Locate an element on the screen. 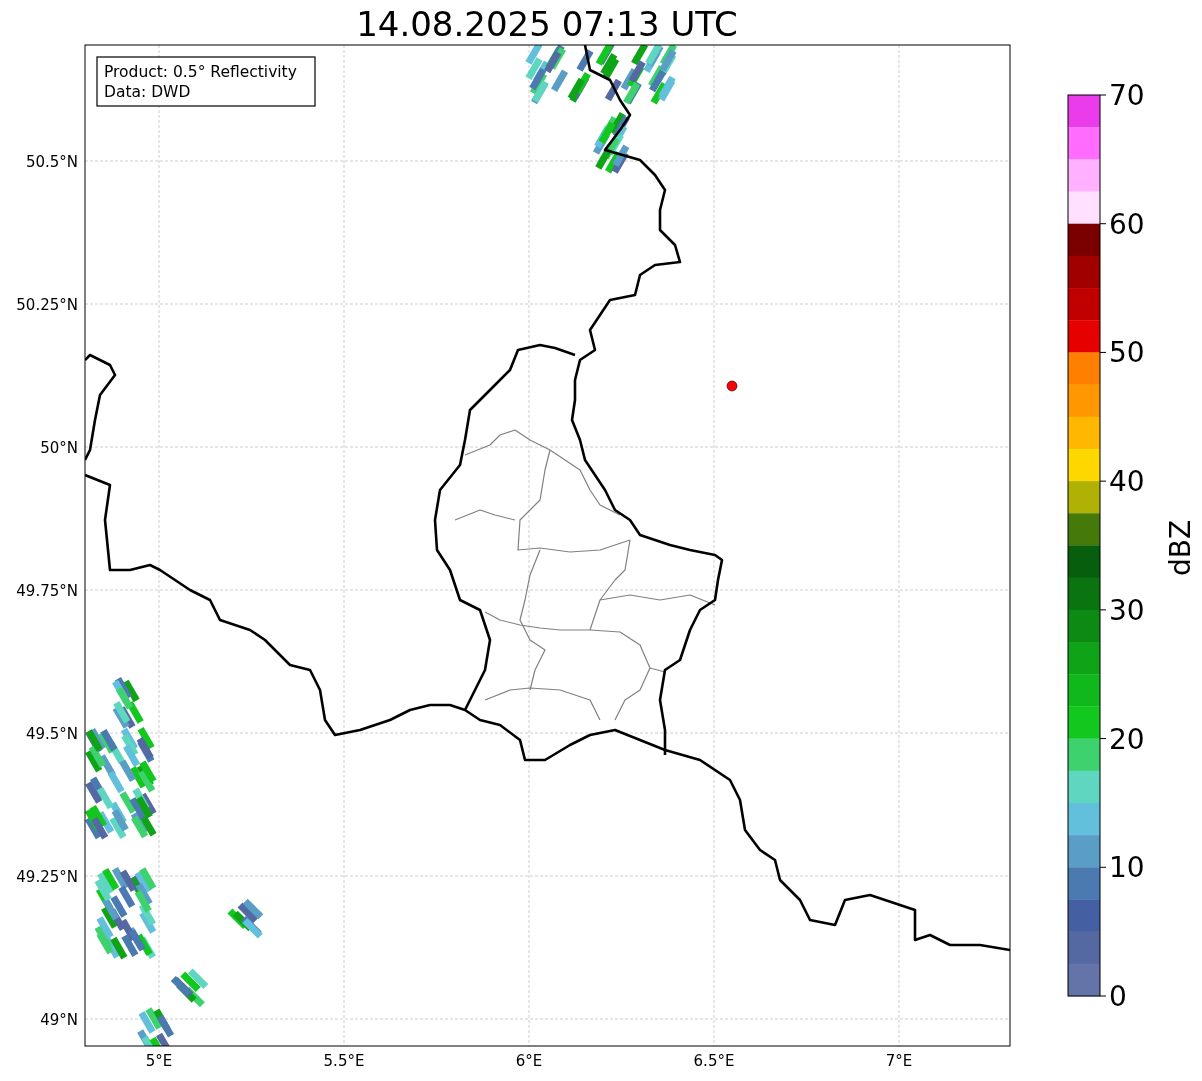 Image resolution: width=1202 pixels, height=1081 pixels. axis-tick-label: 50°N is located at coordinates (59, 448).